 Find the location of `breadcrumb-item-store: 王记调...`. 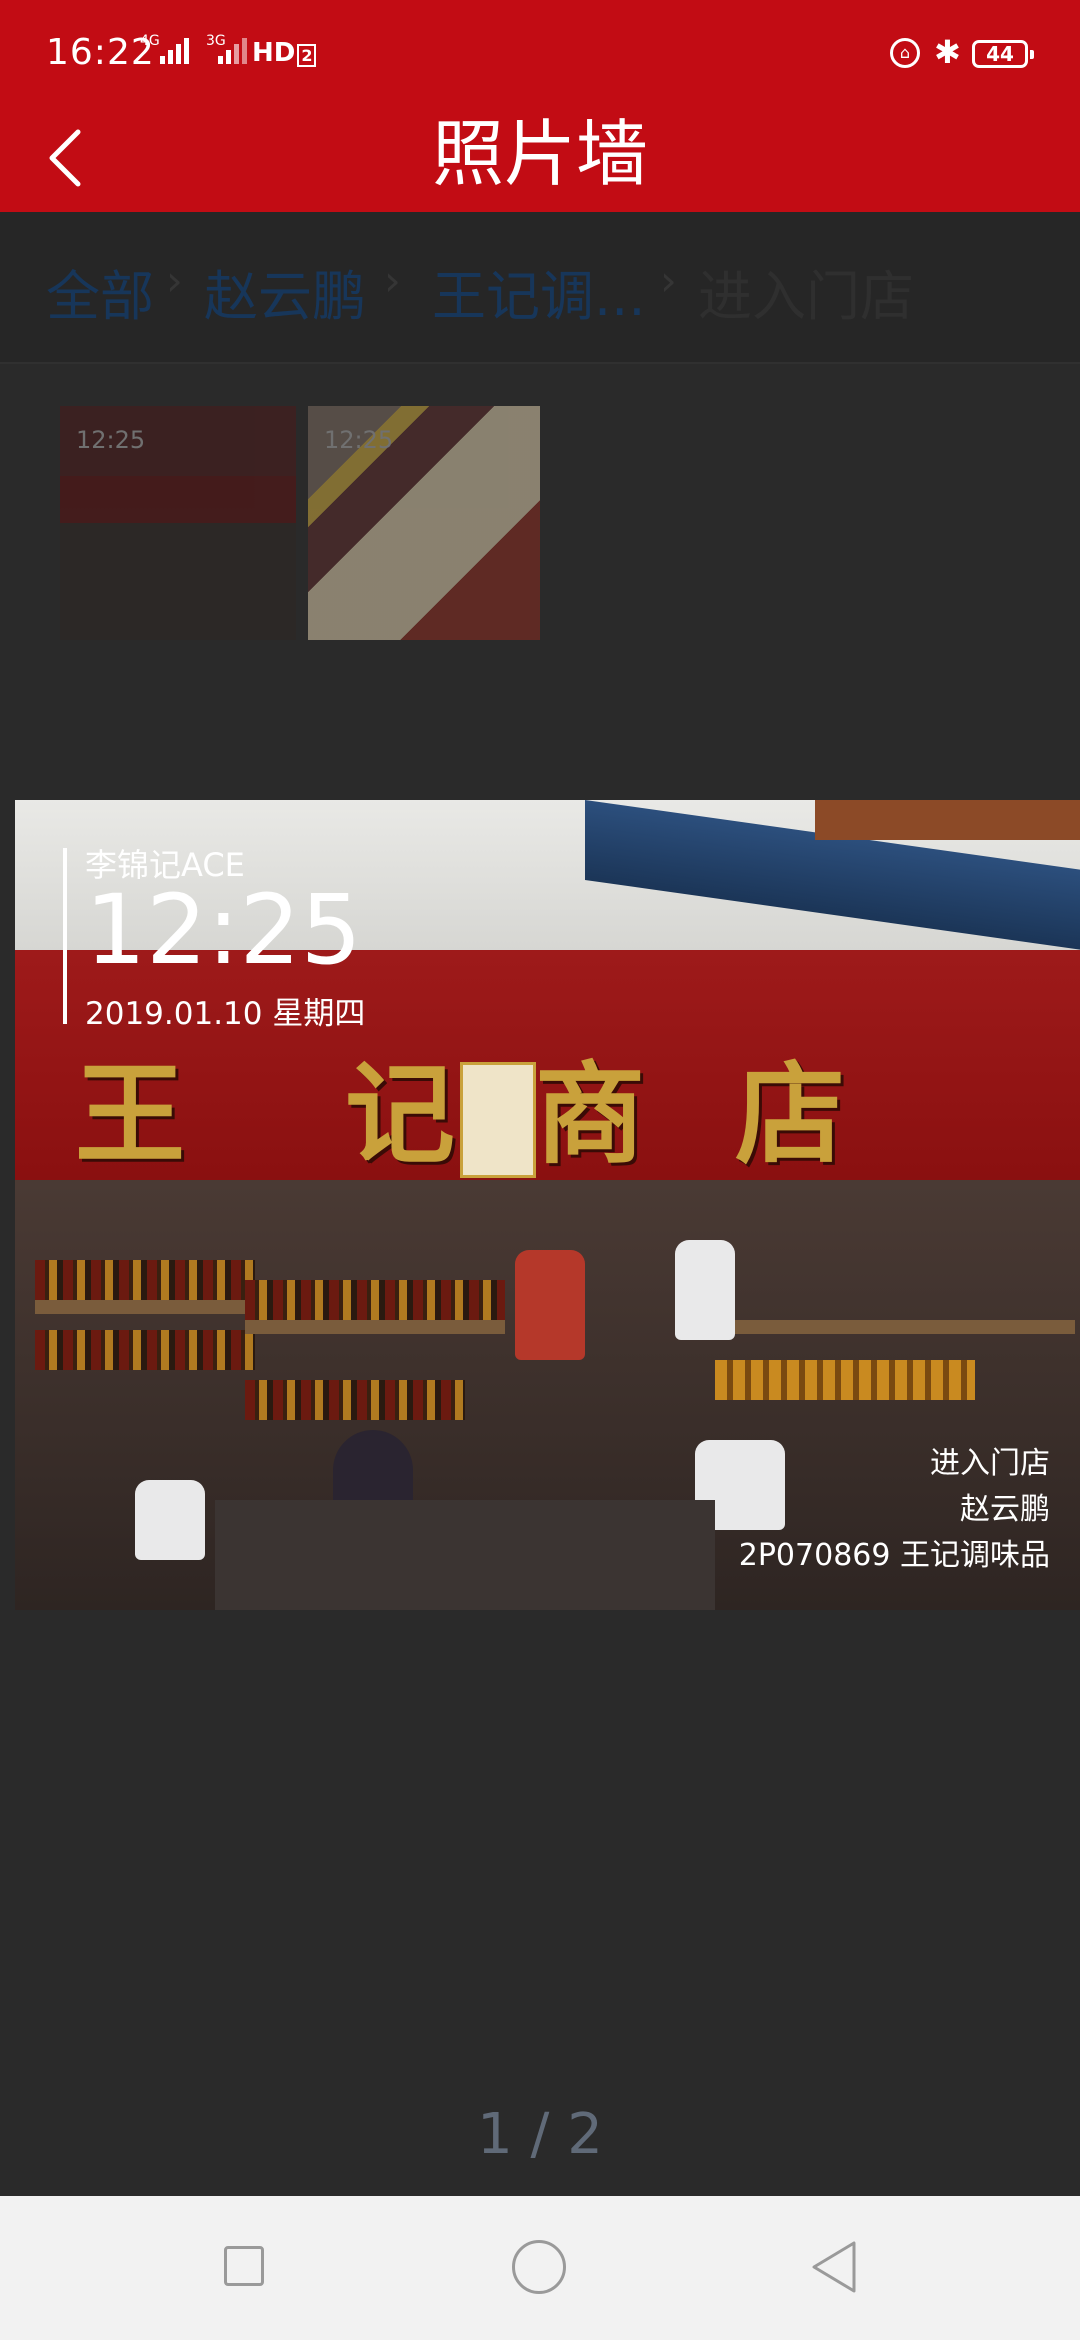

breadcrumb-item-store: 王记调... is located at coordinates (539, 291).